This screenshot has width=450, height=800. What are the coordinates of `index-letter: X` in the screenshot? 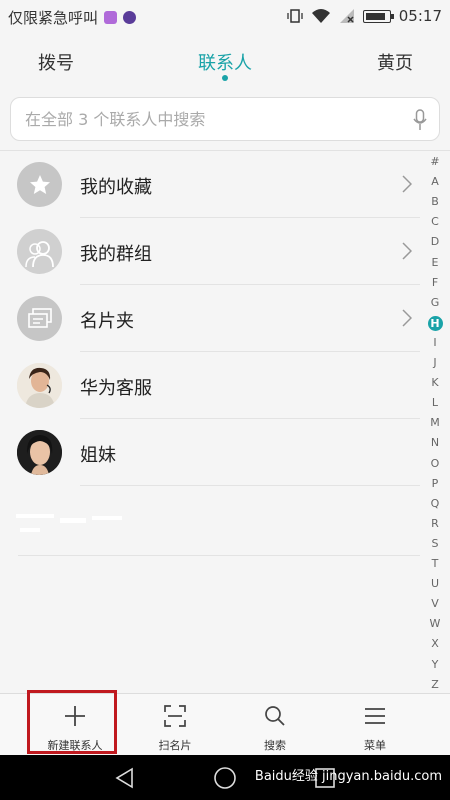 It's located at (435, 643).